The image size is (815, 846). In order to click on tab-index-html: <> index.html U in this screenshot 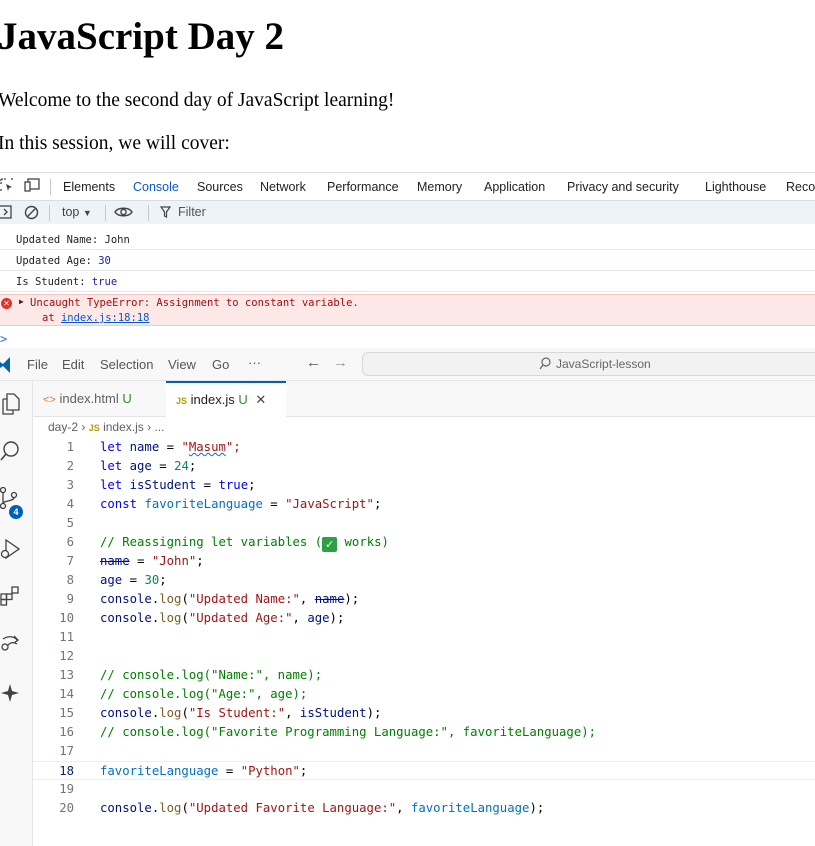, I will do `click(99, 399)`.